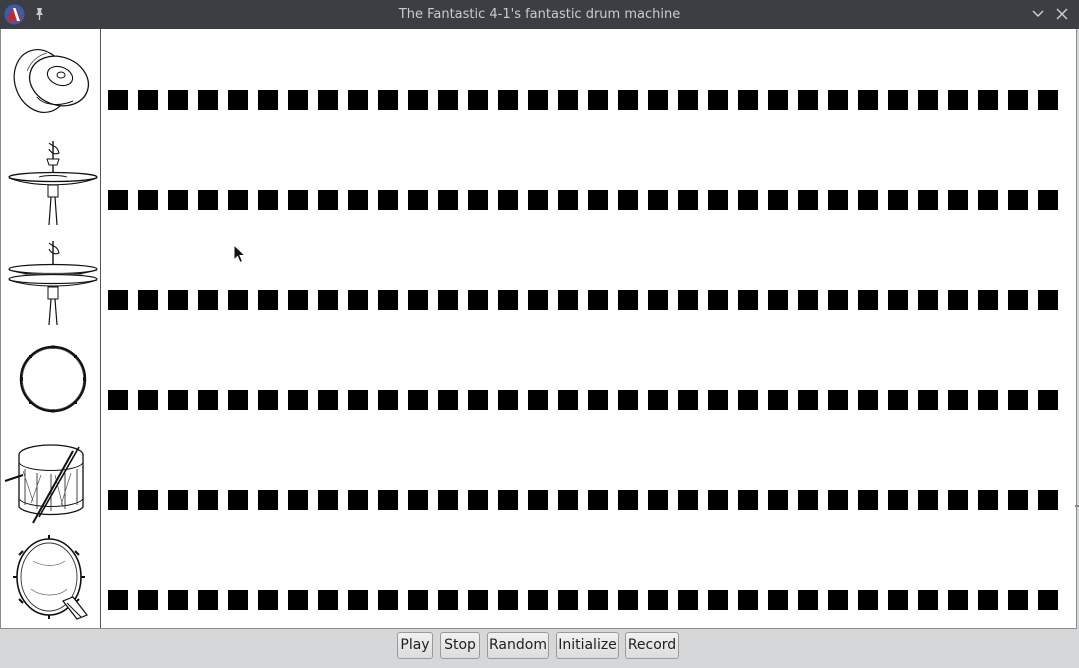 This screenshot has width=1079, height=668. I want to click on record-button: Record, so click(652, 645).